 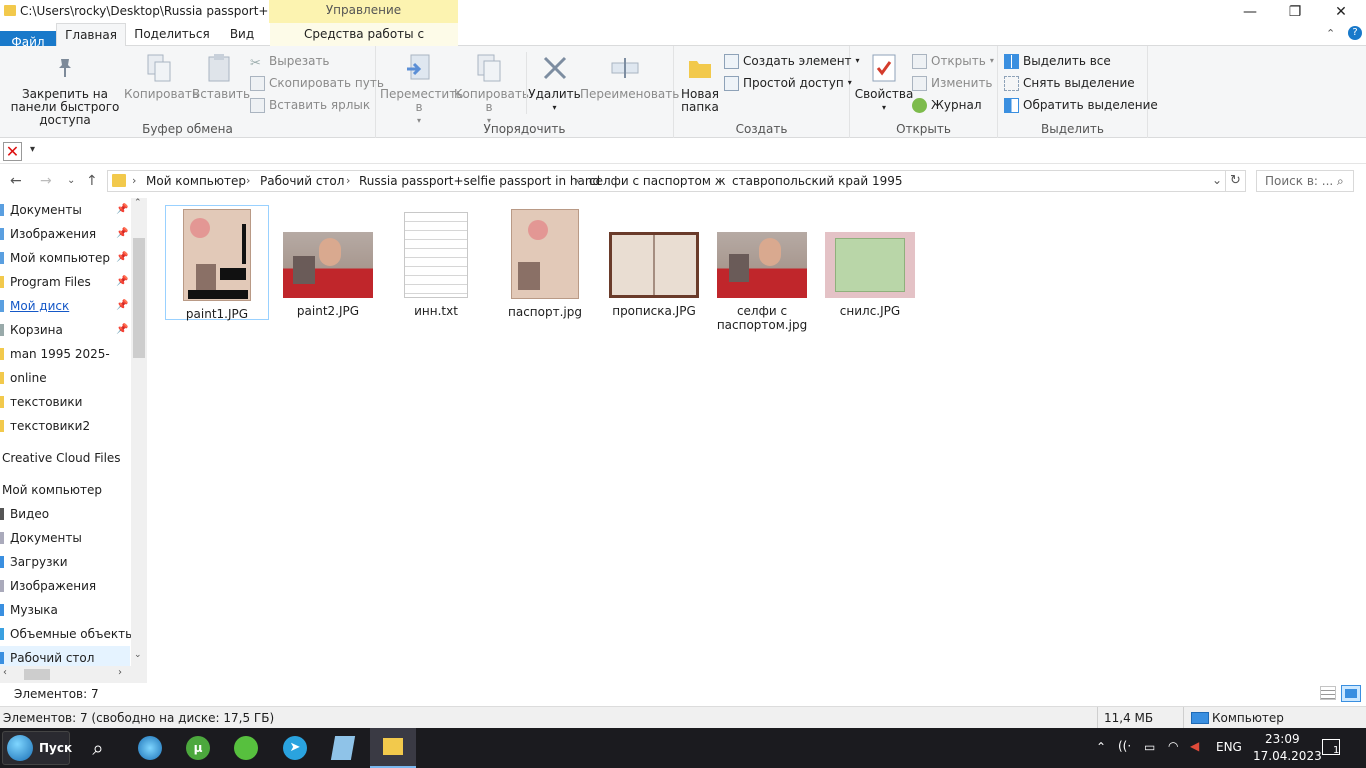 I want to click on nav-scroll-thumb, so click(x=139, y=298).